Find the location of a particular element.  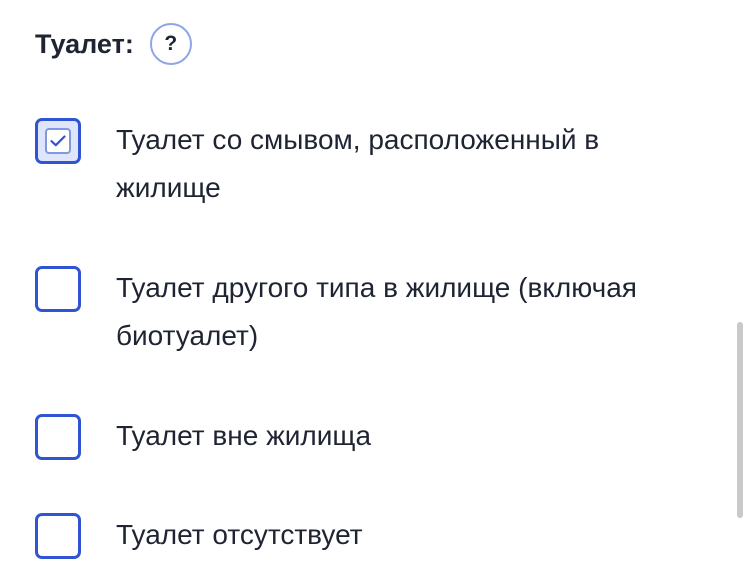

scrollbar is located at coordinates (740, 420).